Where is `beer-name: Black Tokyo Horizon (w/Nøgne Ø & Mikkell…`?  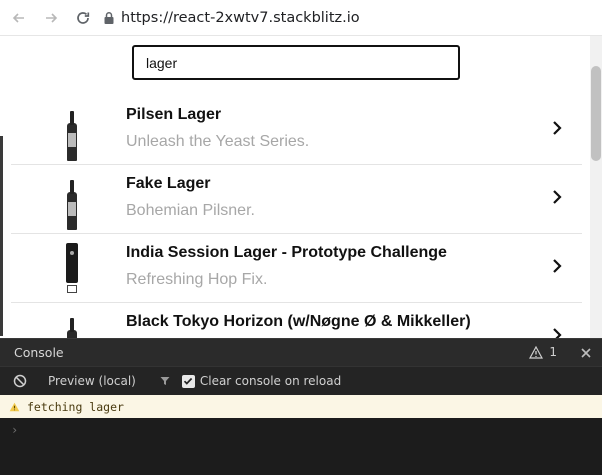
beer-name: Black Tokyo Horizon (w/Nøgne Ø & Mikkell… is located at coordinates (298, 321).